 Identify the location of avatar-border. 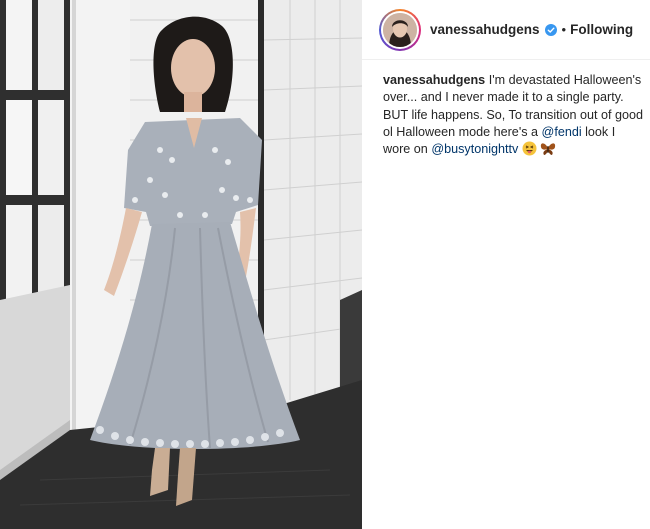
(400, 29).